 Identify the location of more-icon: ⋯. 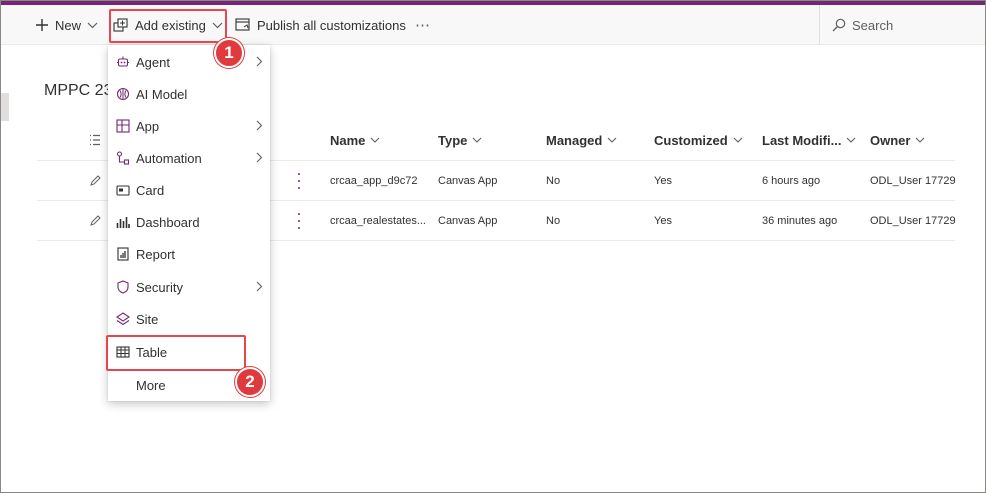
(423, 25).